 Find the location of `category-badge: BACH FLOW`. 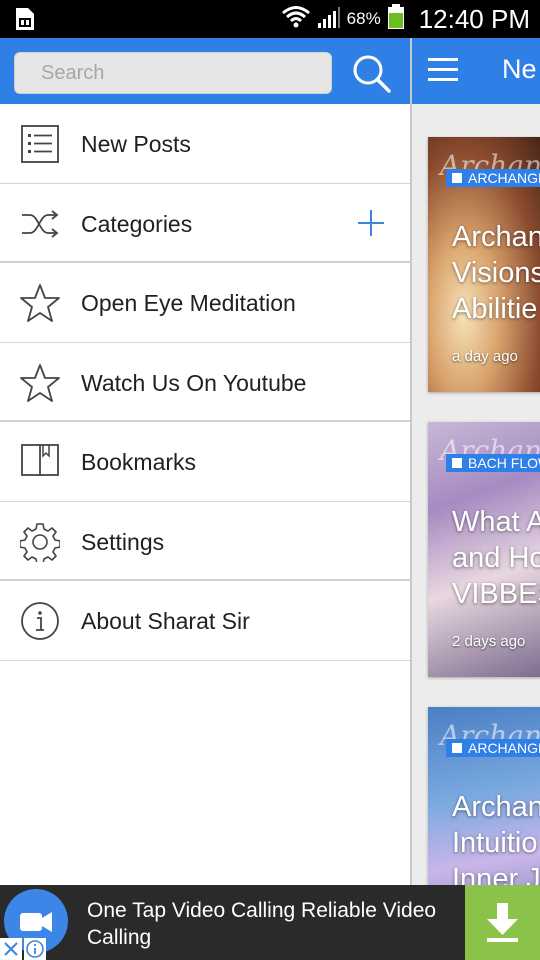

category-badge: BACH FLOW is located at coordinates (493, 463).